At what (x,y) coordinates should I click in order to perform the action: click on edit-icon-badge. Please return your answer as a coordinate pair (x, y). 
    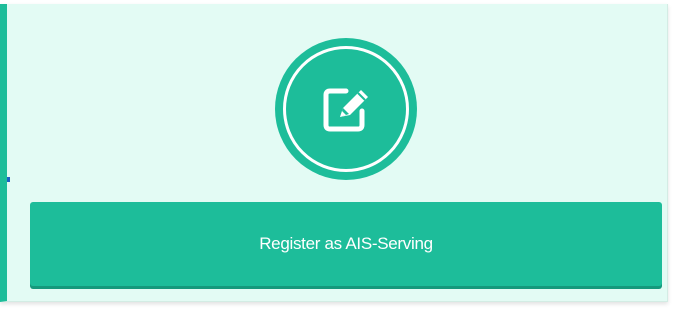
    Looking at the image, I should click on (346, 109).